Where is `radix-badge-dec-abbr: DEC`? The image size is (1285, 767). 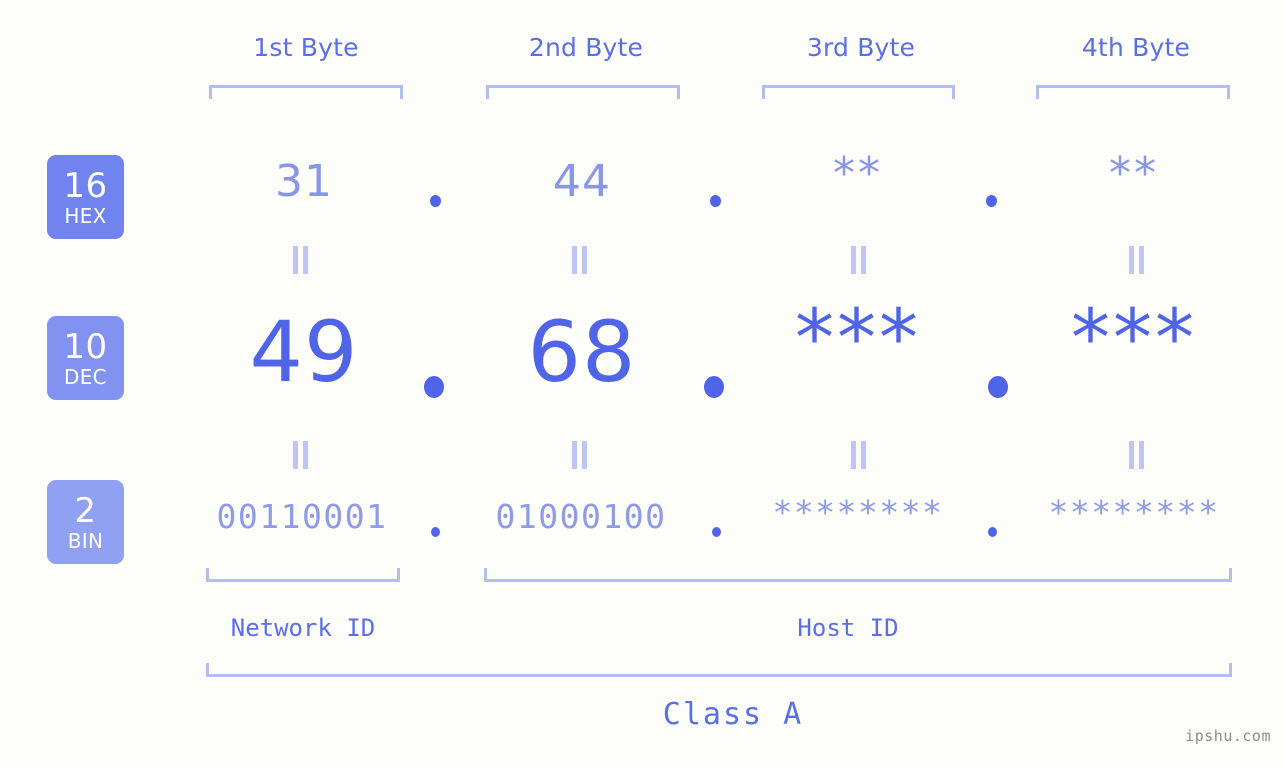
radix-badge-dec-abbr: DEC is located at coordinates (85, 376).